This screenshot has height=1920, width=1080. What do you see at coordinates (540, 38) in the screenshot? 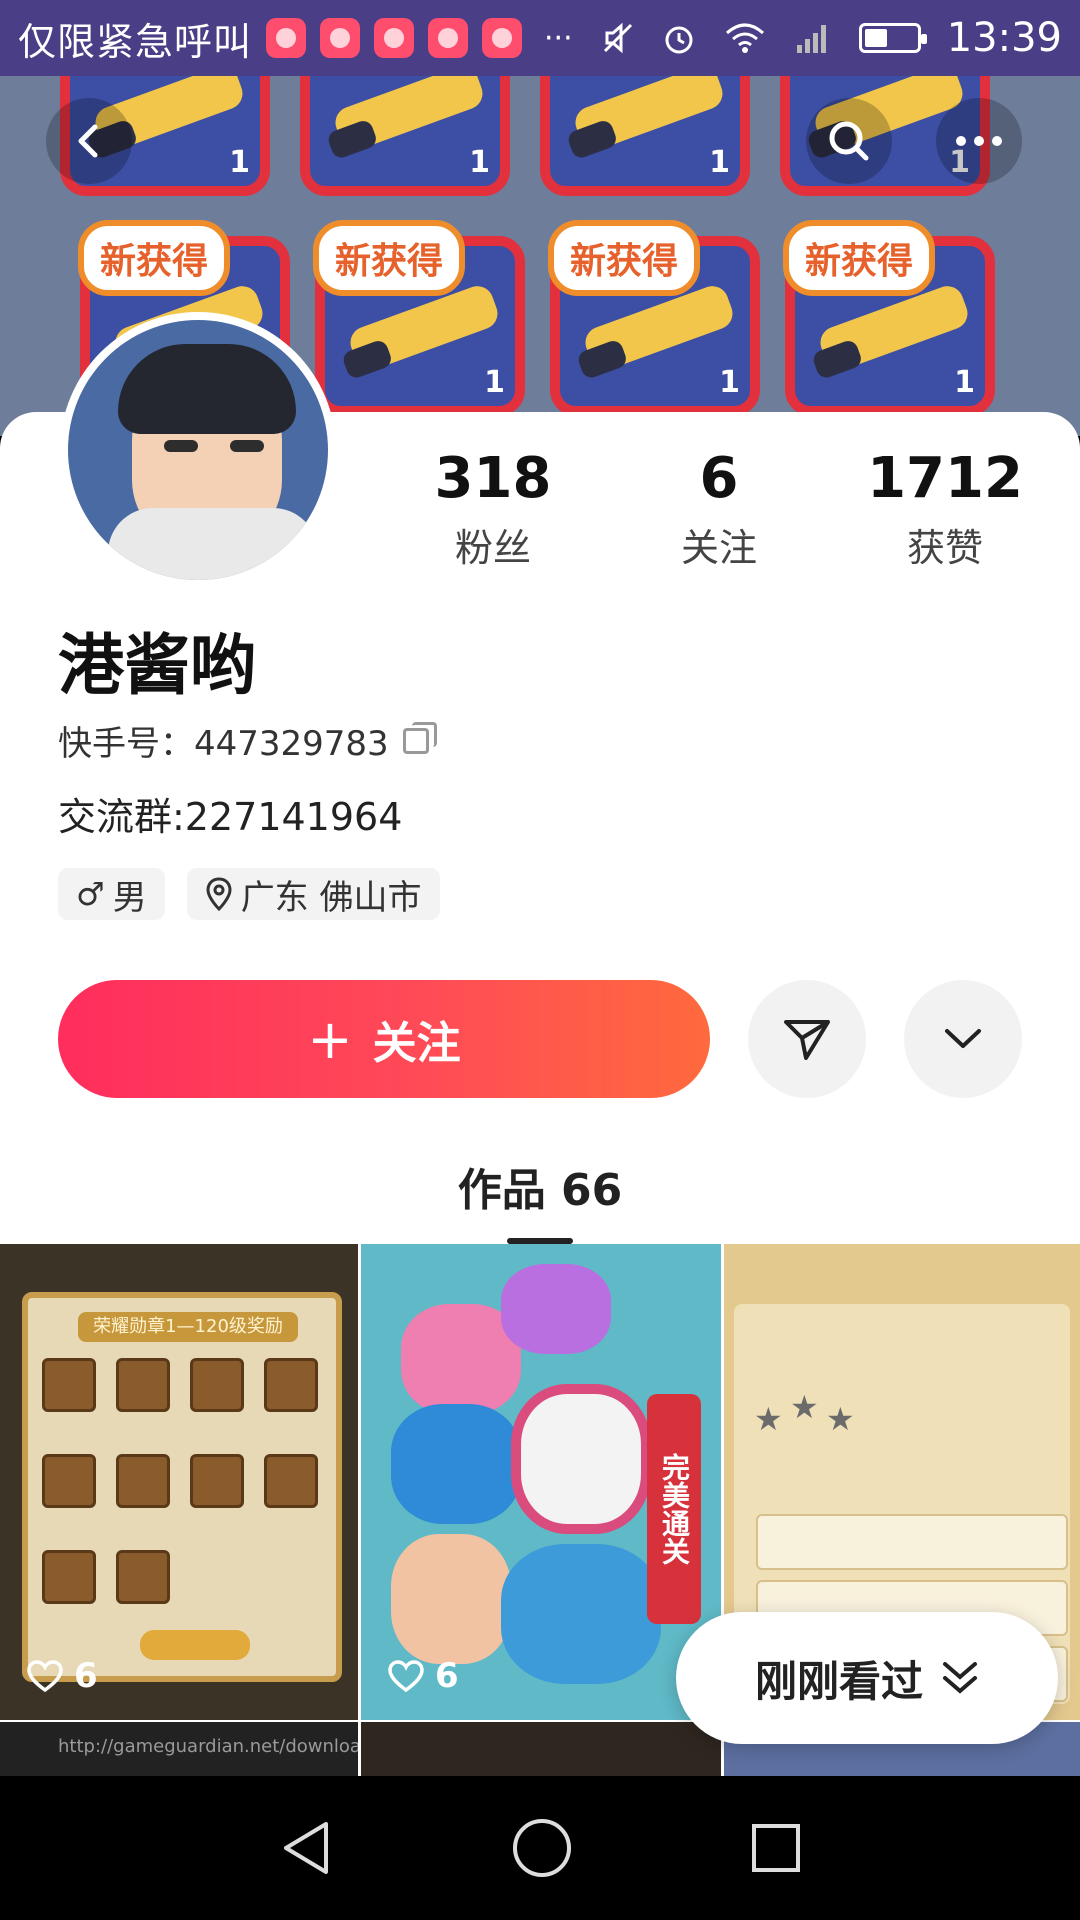
I see `status-bar: 仅限紧急呼叫 ··· 13:39` at bounding box center [540, 38].